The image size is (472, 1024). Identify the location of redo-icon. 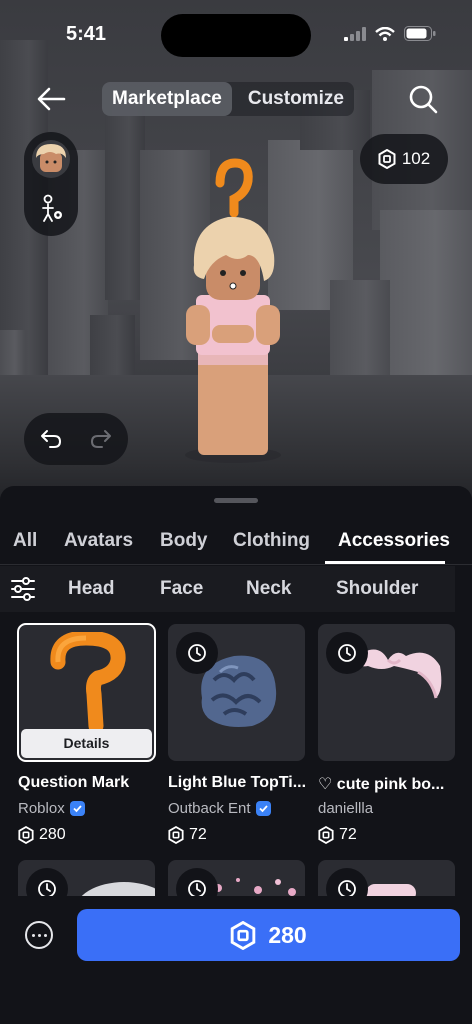
(101, 439).